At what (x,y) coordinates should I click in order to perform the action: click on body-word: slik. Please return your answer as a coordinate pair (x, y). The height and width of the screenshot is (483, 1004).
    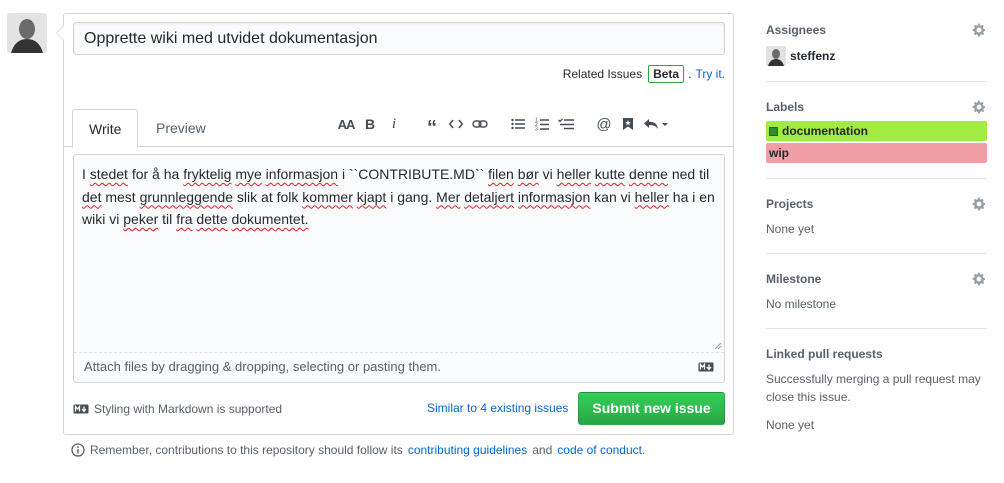
    Looking at the image, I should click on (247, 196).